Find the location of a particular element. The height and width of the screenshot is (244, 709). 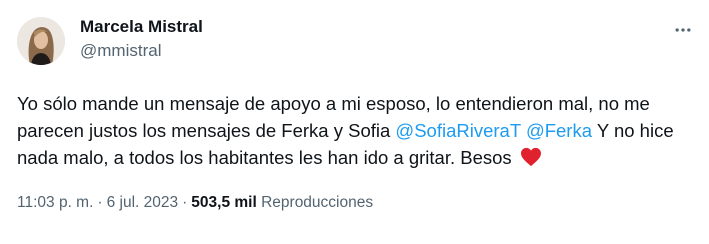

author-handle: @mmistral is located at coordinates (141, 51).